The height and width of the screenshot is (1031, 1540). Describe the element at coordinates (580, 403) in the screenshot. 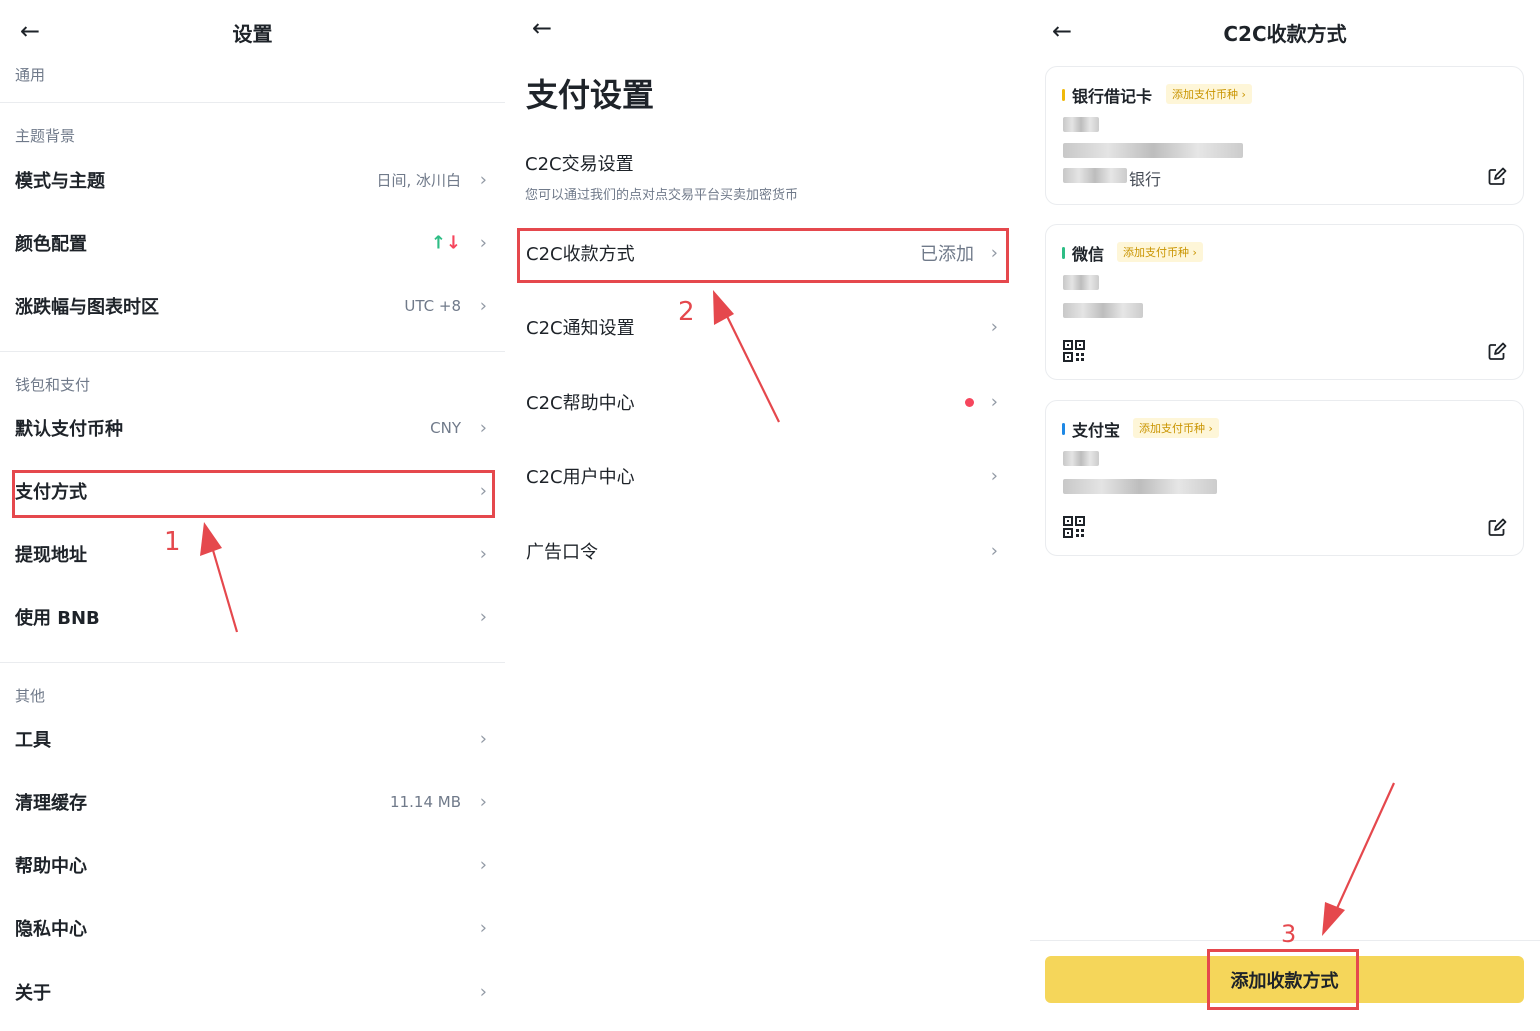

I see `row-label: C2C帮助中心` at that location.